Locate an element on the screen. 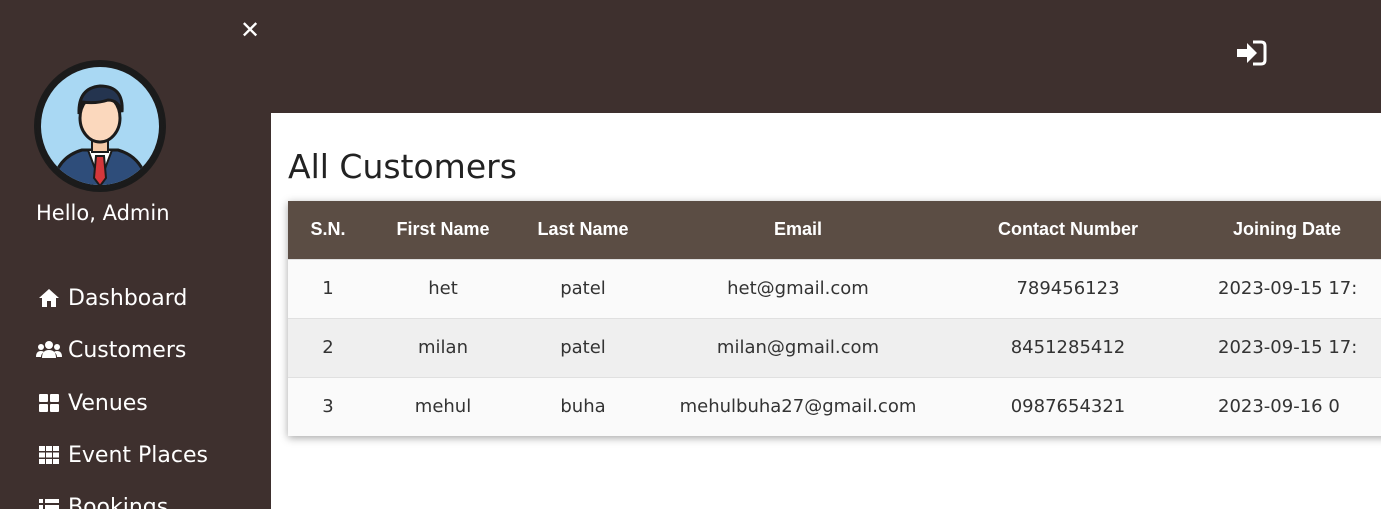 Image resolution: width=1381 pixels, height=509 pixels. grid-small-icon is located at coordinates (49, 455).